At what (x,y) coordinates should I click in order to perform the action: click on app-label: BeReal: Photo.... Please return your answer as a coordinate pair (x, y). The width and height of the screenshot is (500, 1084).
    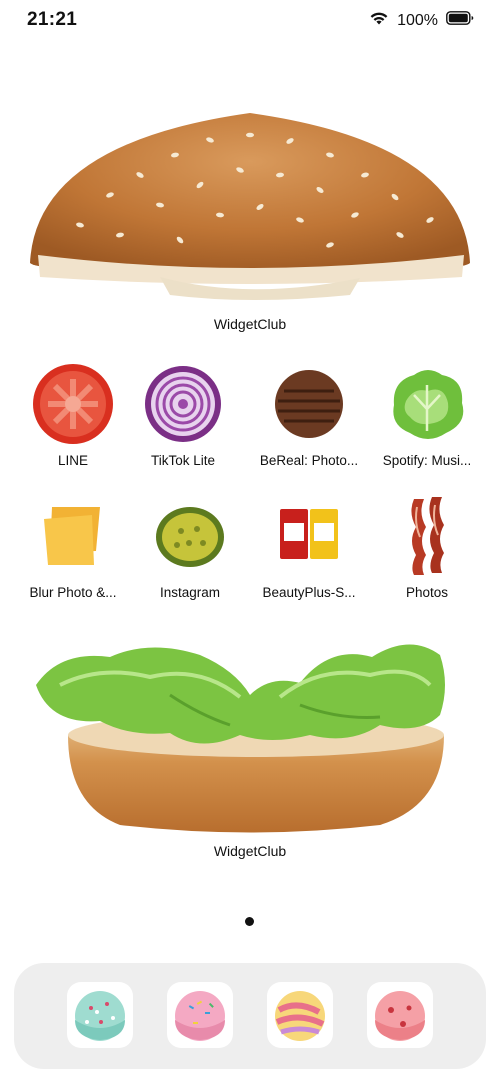
    Looking at the image, I should click on (309, 460).